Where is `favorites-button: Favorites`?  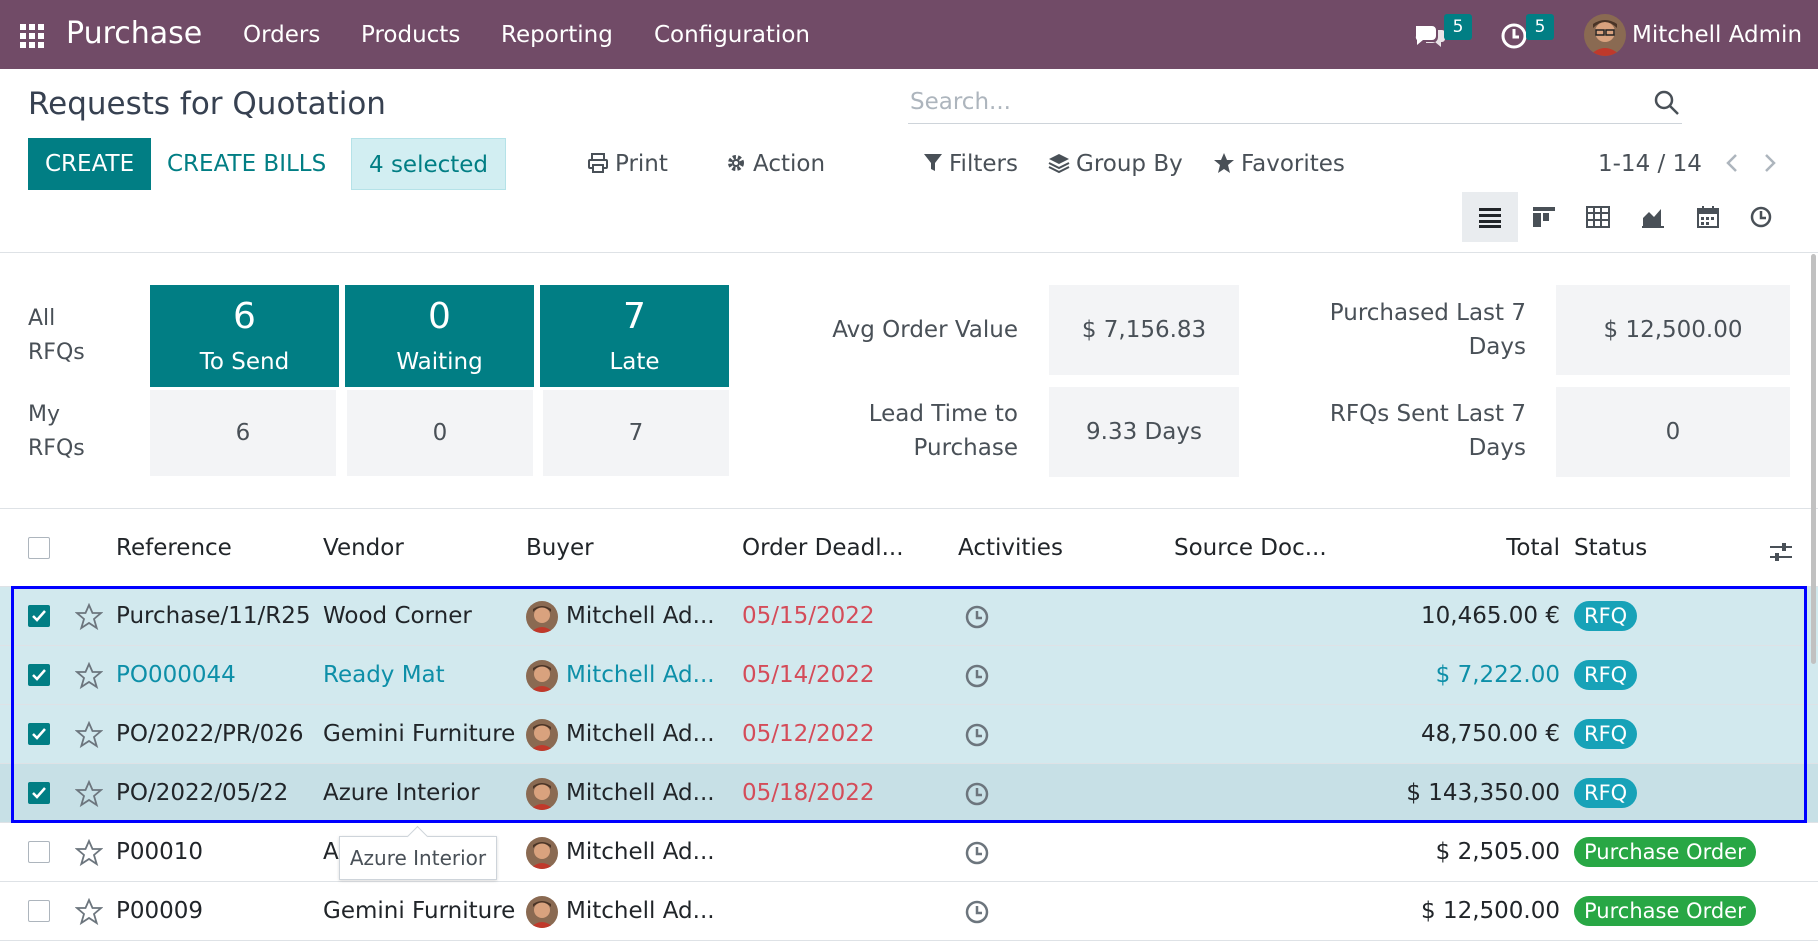
favorites-button: Favorites is located at coordinates (1279, 164).